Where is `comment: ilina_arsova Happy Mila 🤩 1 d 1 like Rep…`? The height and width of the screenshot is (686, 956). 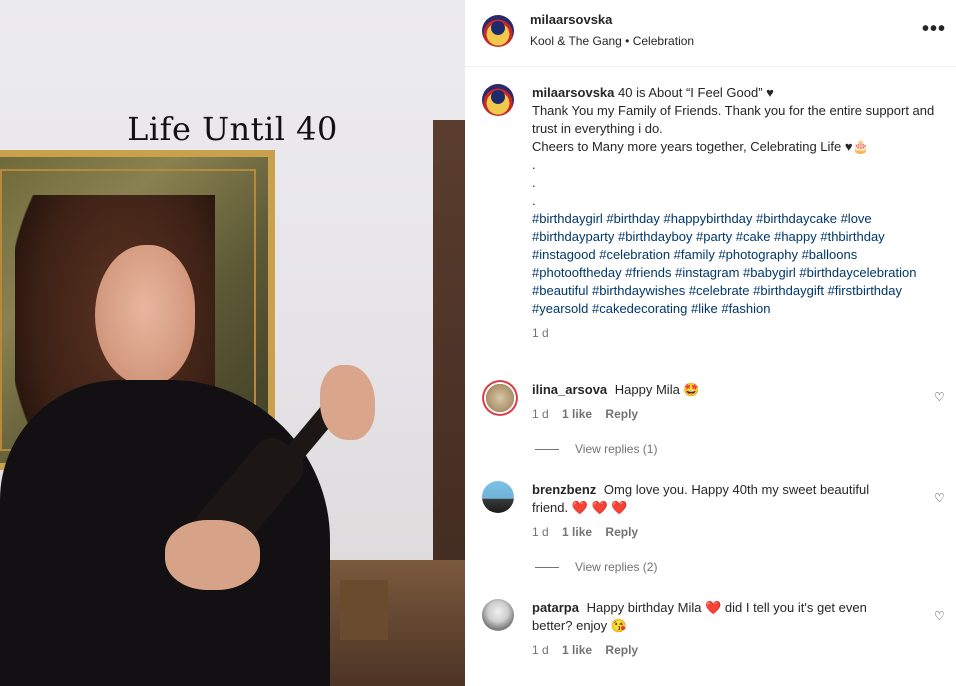 comment: ilina_arsova Happy Mila 🤩 1 d 1 like Rep… is located at coordinates (717, 401).